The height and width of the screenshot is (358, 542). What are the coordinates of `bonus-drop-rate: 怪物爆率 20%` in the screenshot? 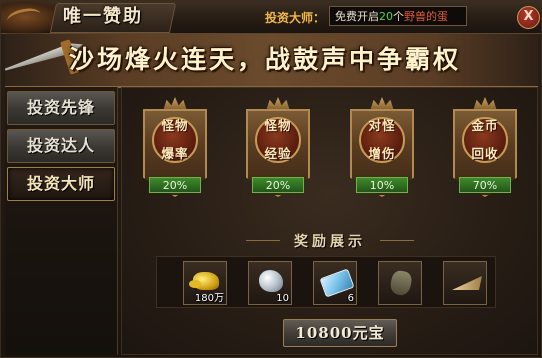 It's located at (175, 149).